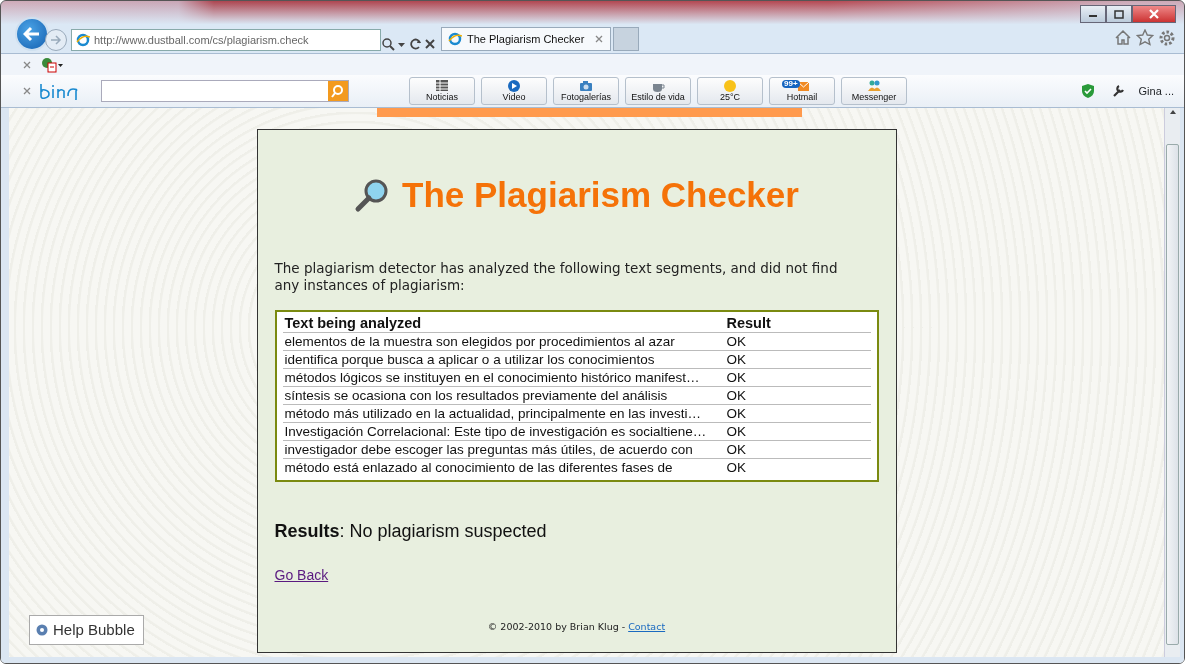  I want to click on toolbar-button: Hotmail 99+, so click(802, 91).